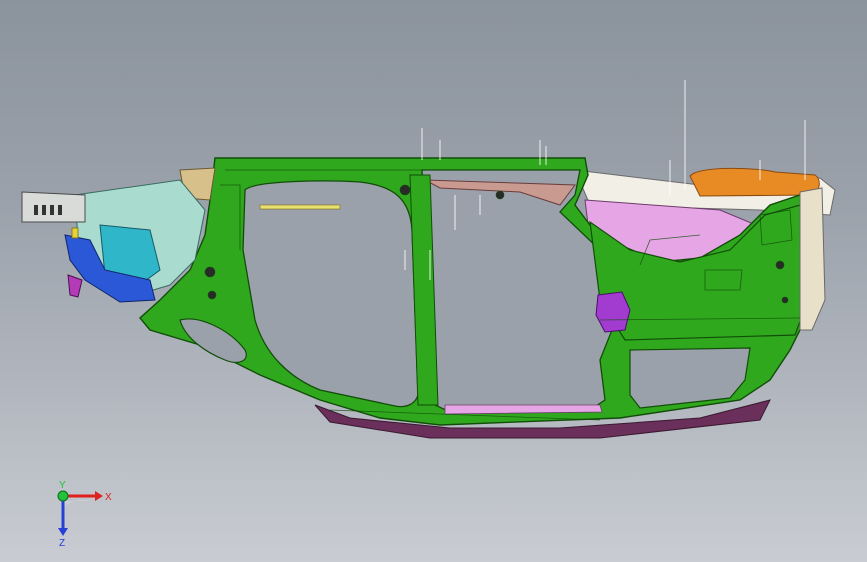 The width and height of the screenshot is (867, 562). I want to click on sill-pink-strip, so click(523, 409).